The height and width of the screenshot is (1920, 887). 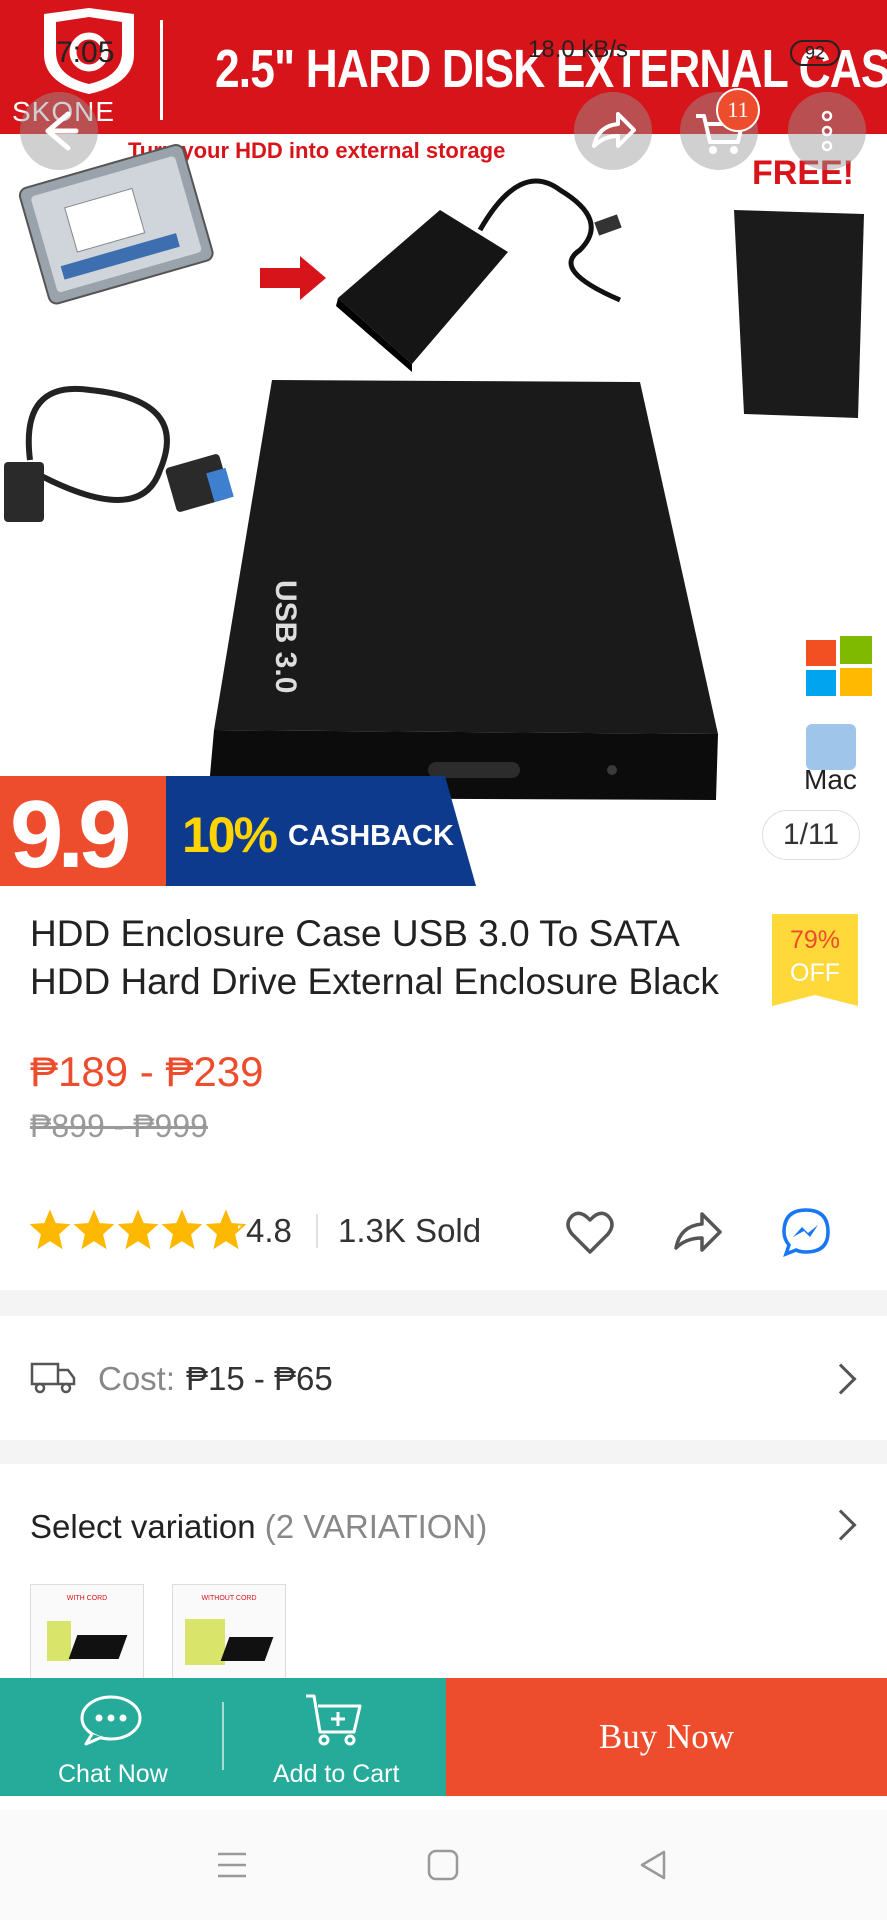 I want to click on image-counter: 1/11, so click(x=811, y=835).